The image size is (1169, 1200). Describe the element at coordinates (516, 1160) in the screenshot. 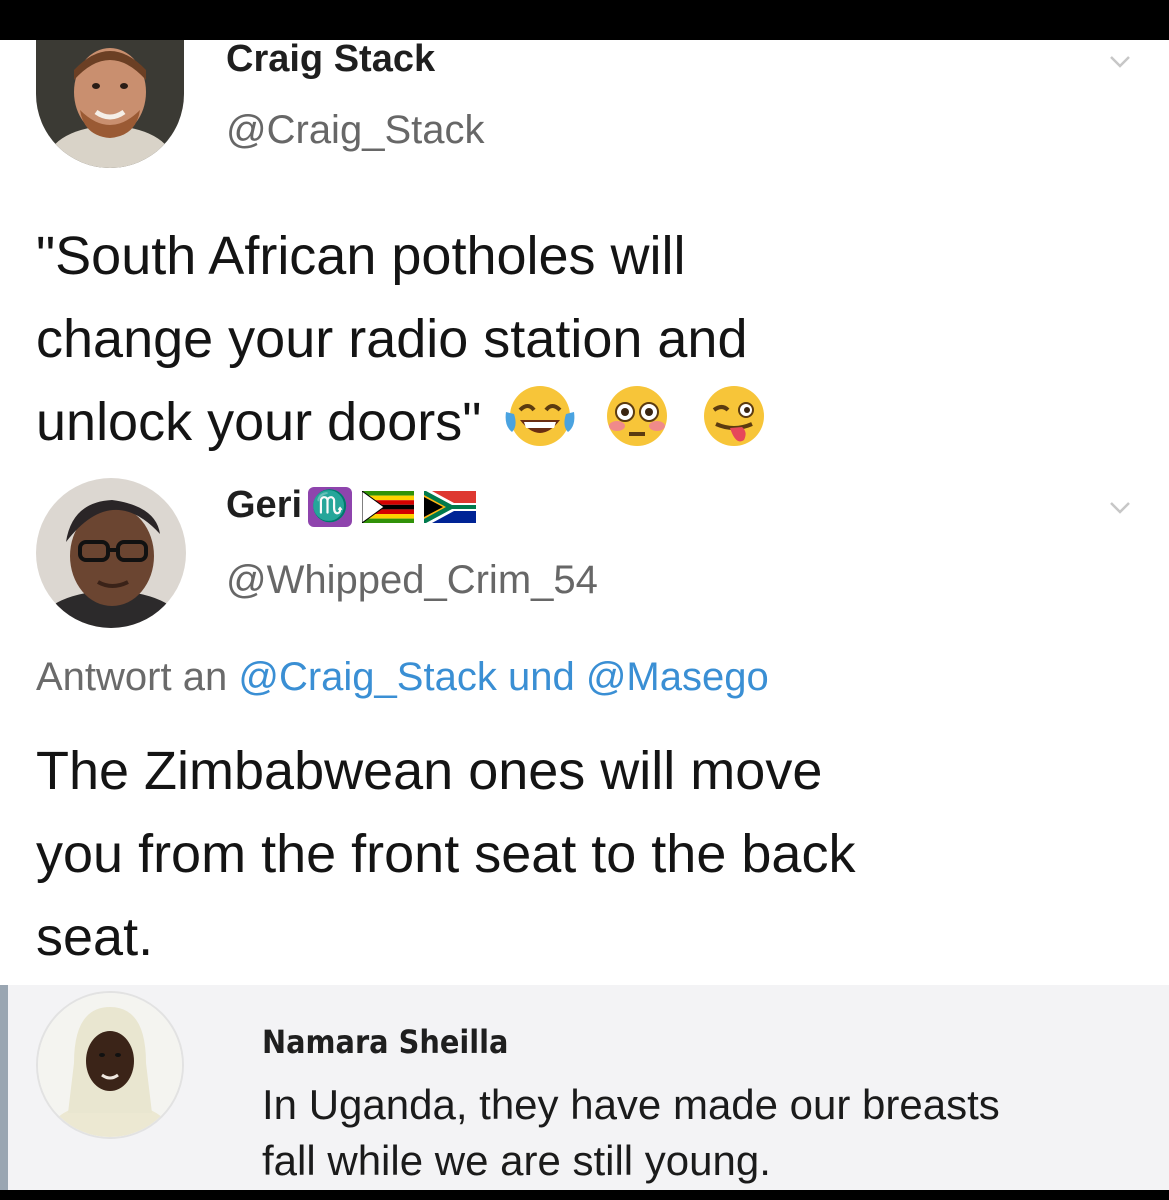

I see `namara-comment-line-2: fall while we are still young.` at that location.